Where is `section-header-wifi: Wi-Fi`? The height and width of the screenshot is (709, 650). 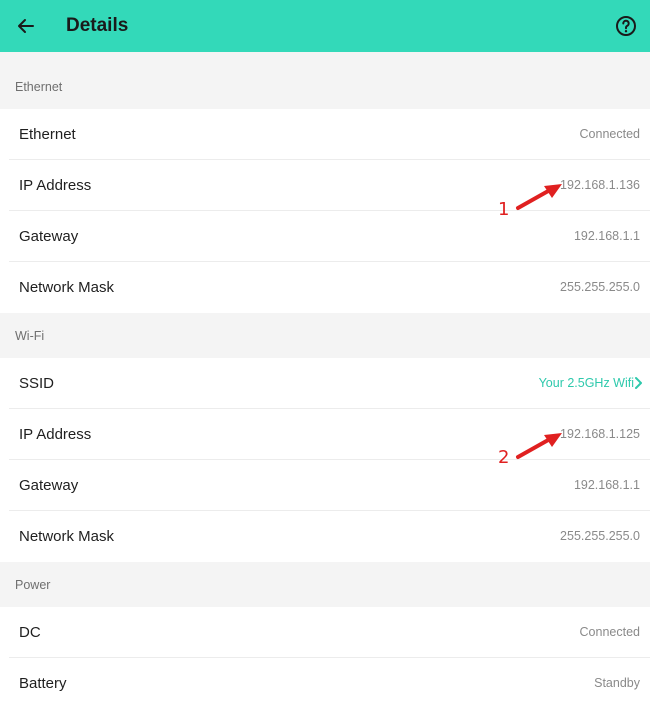
section-header-wifi: Wi-Fi is located at coordinates (325, 336).